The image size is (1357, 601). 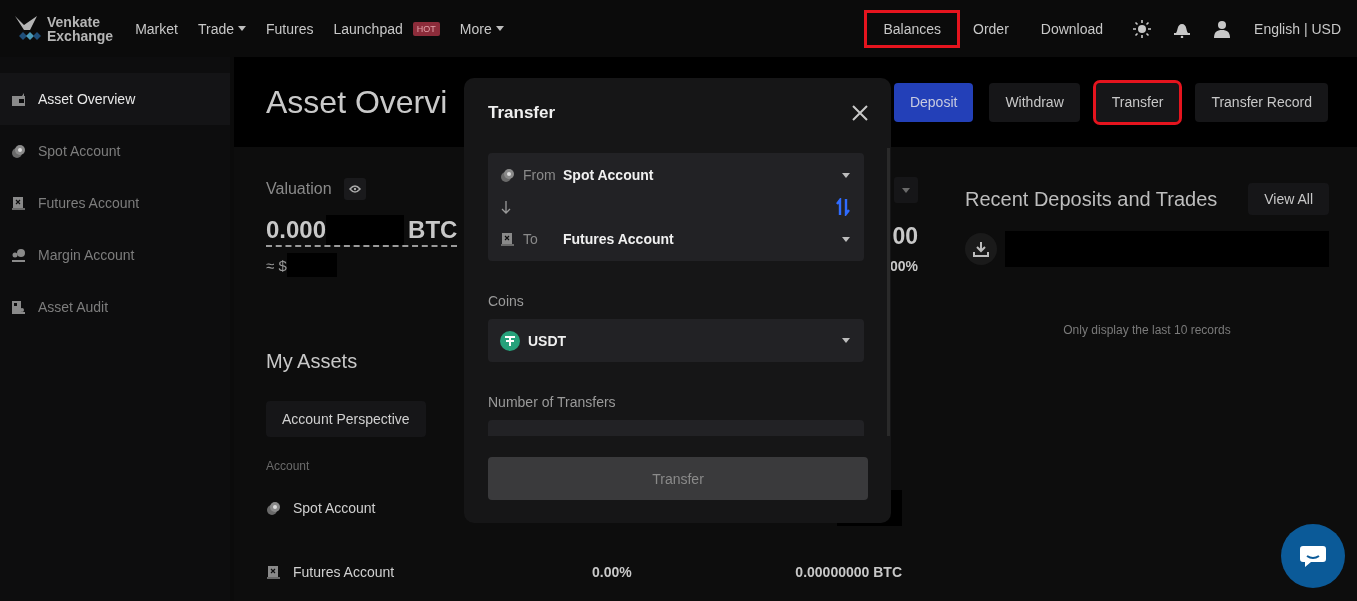 I want to click on field-label: From, so click(x=539, y=175).